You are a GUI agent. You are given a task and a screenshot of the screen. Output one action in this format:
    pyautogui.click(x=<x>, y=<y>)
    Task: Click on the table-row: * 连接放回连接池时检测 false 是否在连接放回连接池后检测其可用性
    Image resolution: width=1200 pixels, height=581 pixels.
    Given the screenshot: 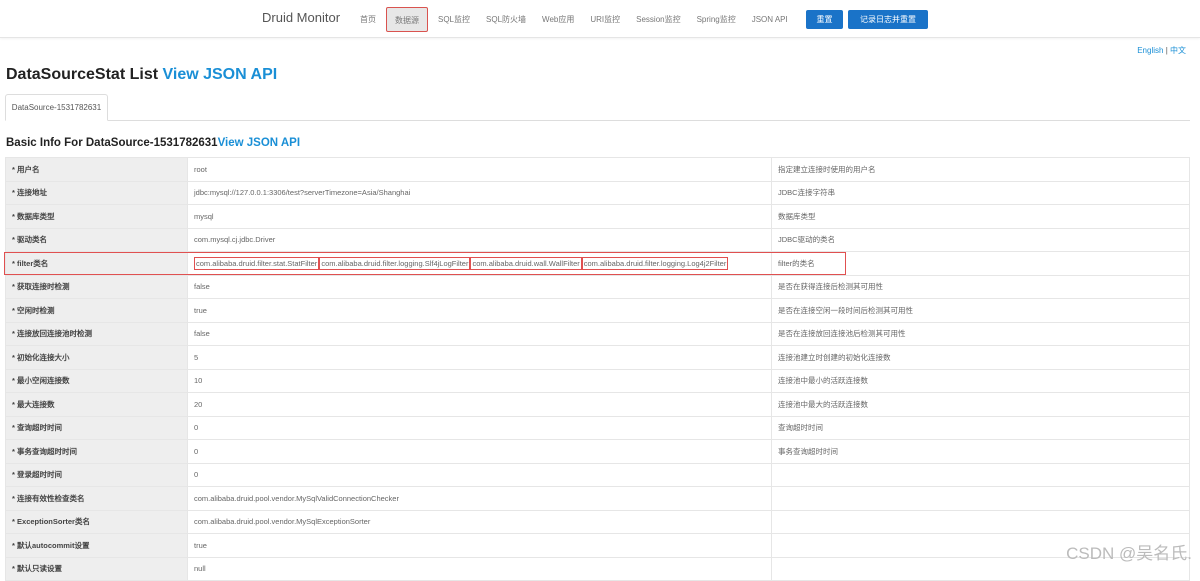 What is the action you would take?
    pyautogui.click(x=597, y=333)
    